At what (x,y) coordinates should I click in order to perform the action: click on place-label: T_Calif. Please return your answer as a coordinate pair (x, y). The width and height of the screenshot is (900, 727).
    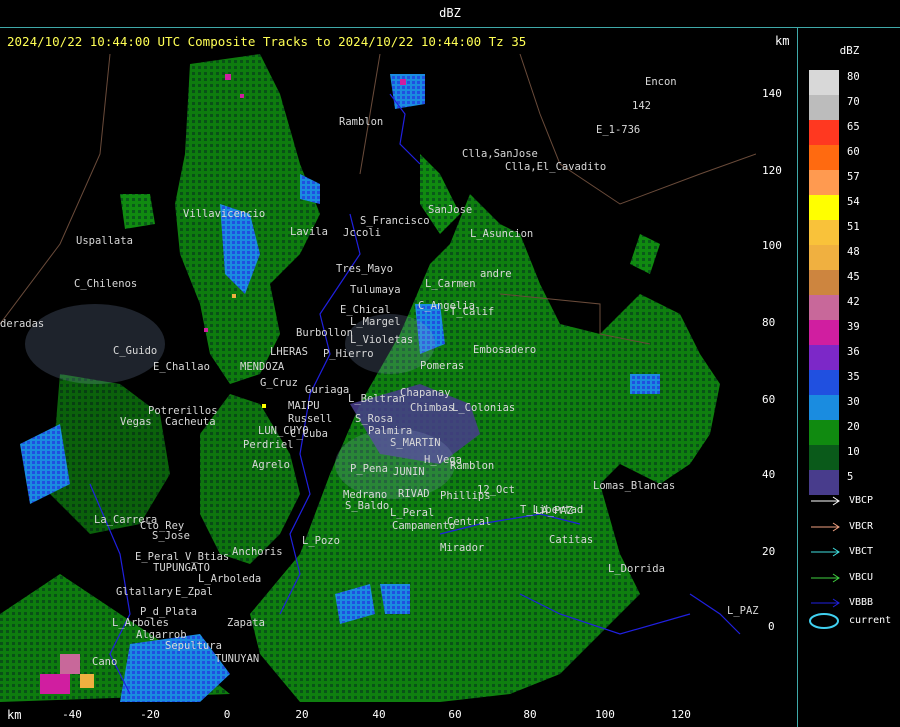
    Looking at the image, I should click on (472, 312).